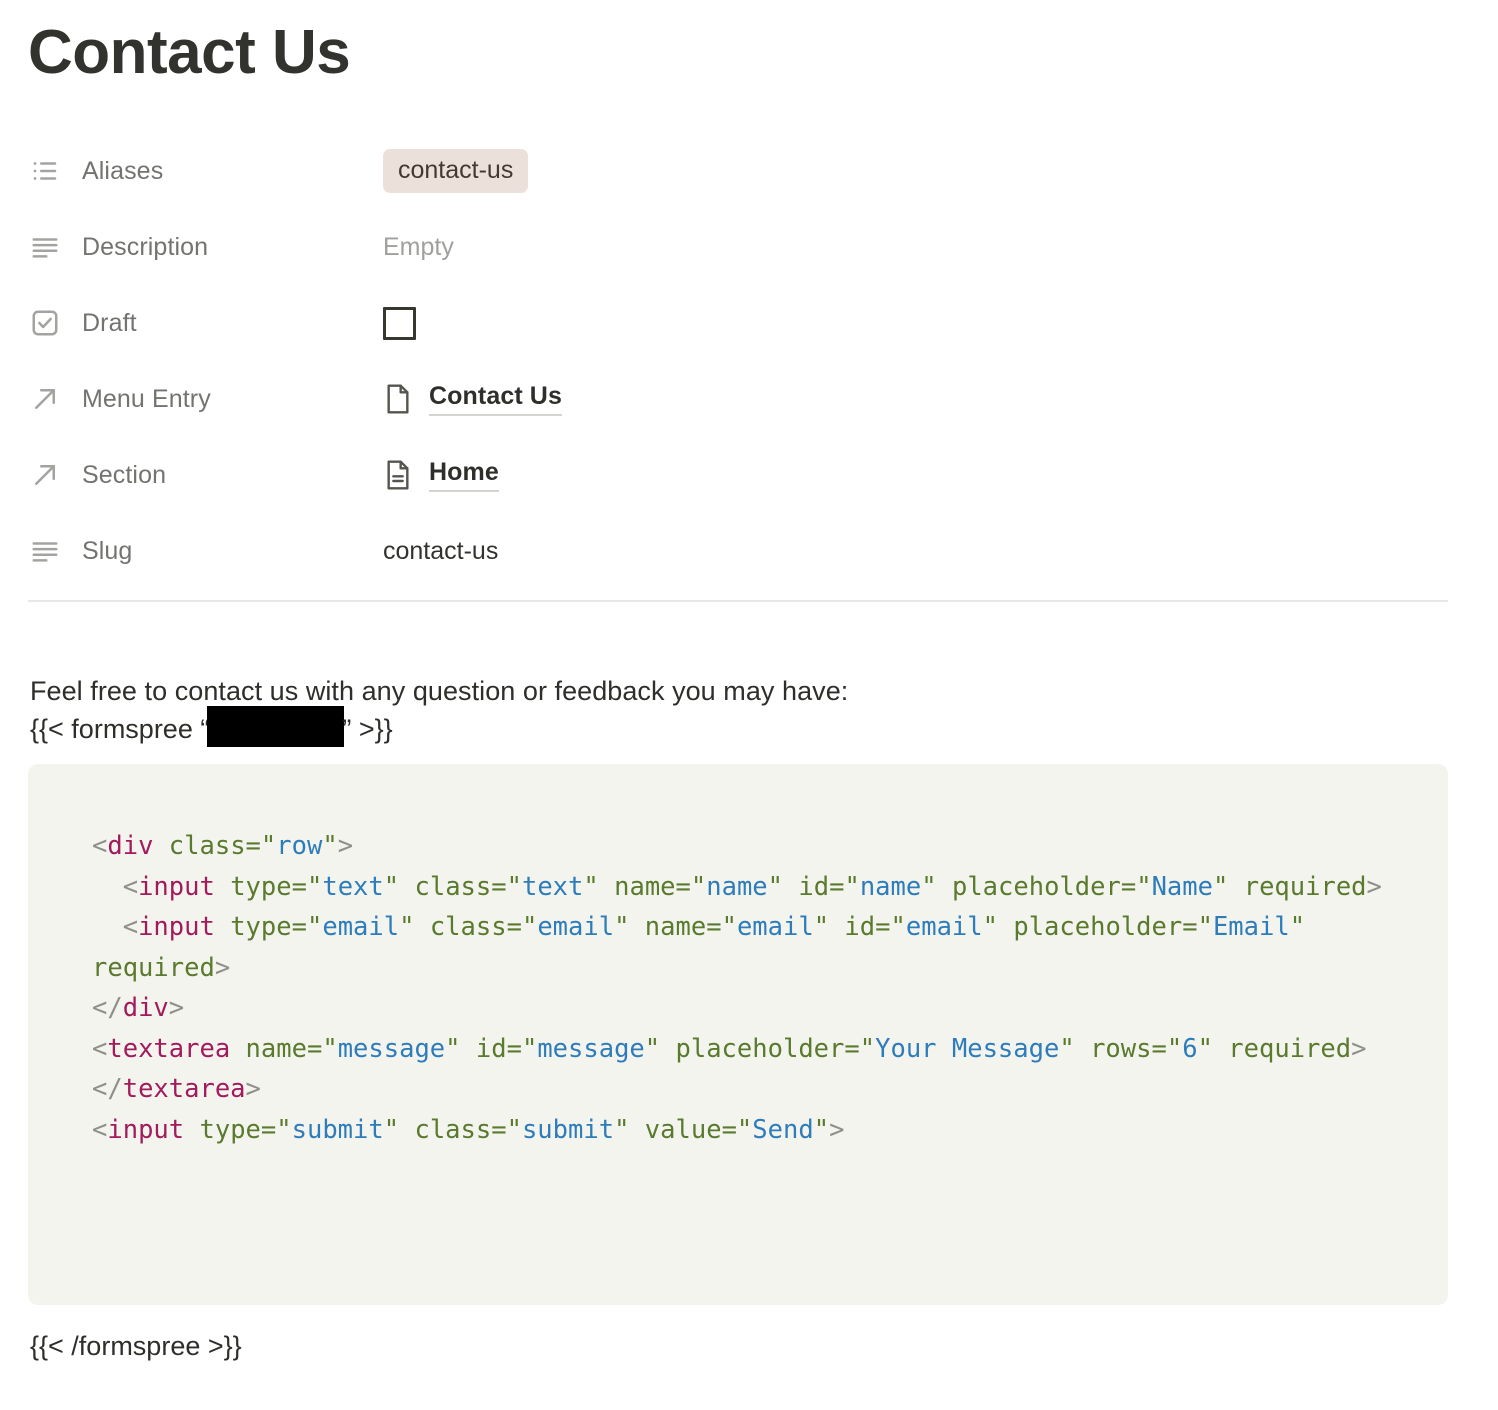  What do you see at coordinates (491, 1048) in the screenshot?
I see `code-token: id` at bounding box center [491, 1048].